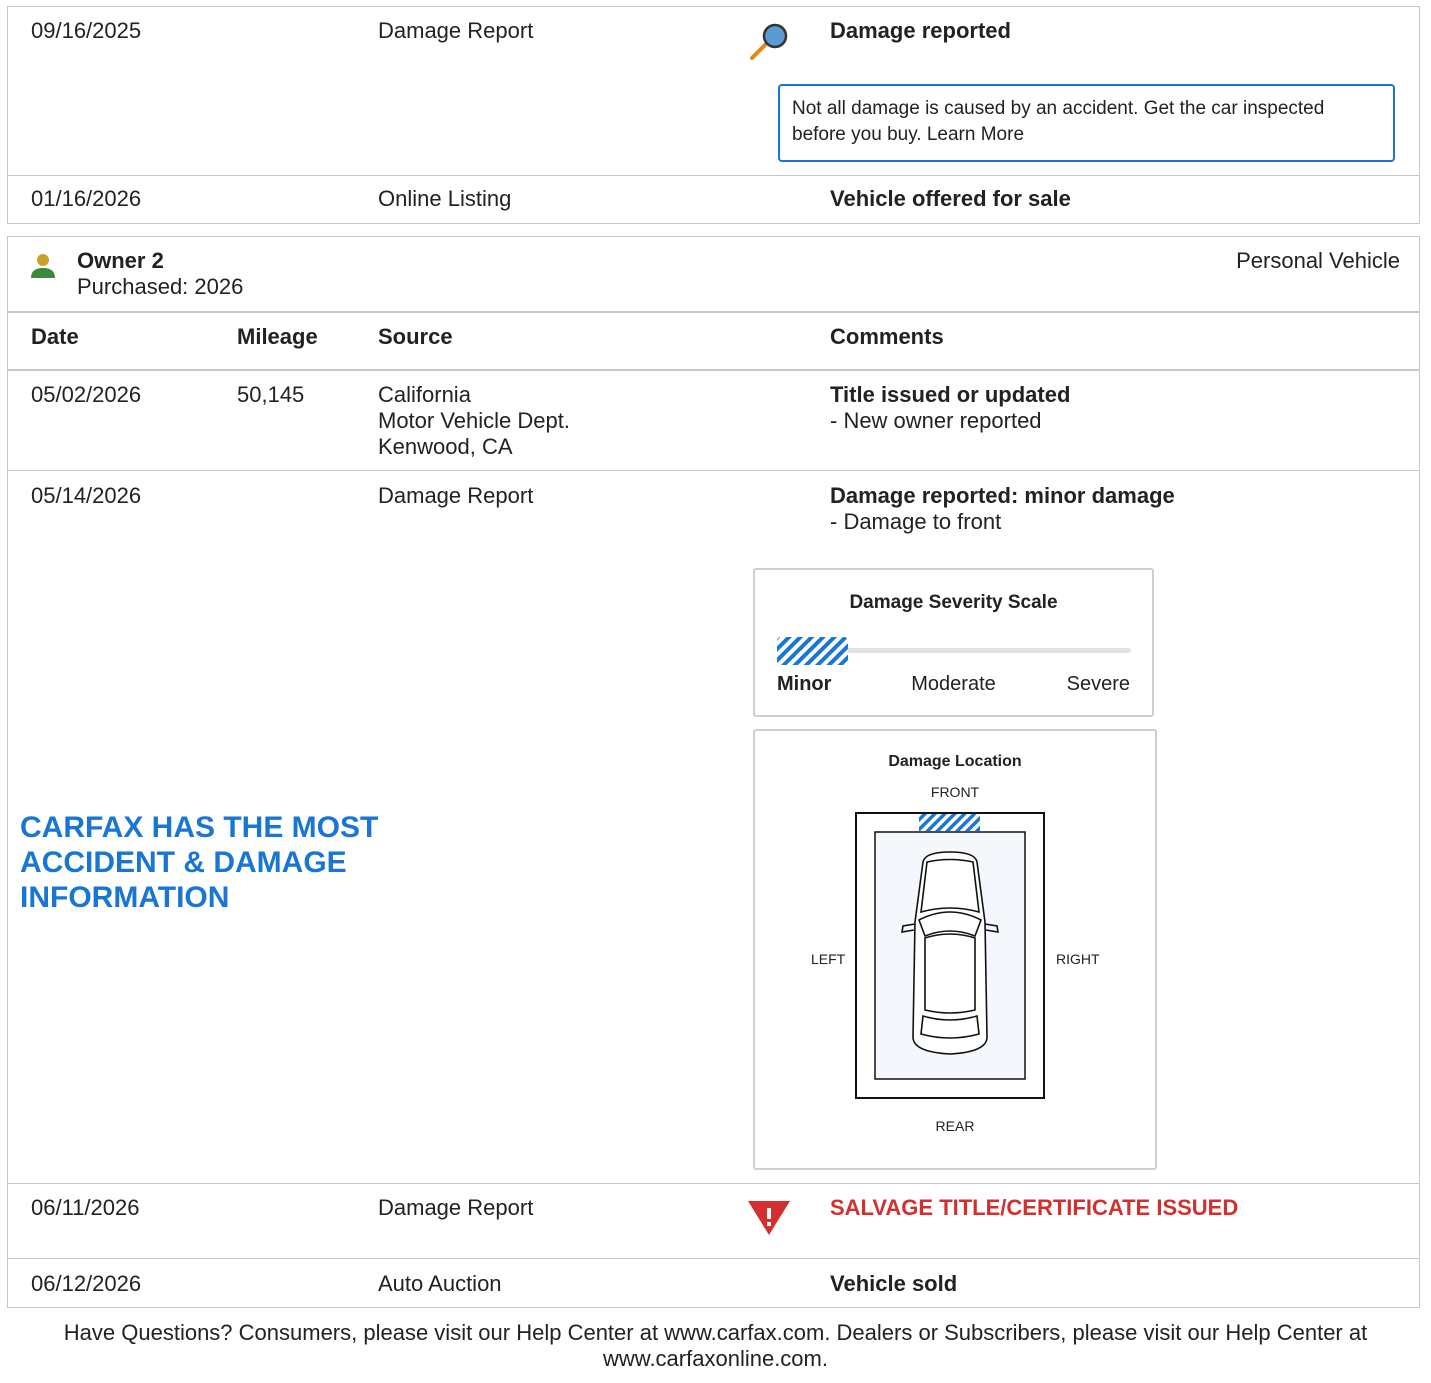 The height and width of the screenshot is (1383, 1431). What do you see at coordinates (1318, 260) in the screenshot?
I see `owner-vehicle-type: Personal Vehicle` at bounding box center [1318, 260].